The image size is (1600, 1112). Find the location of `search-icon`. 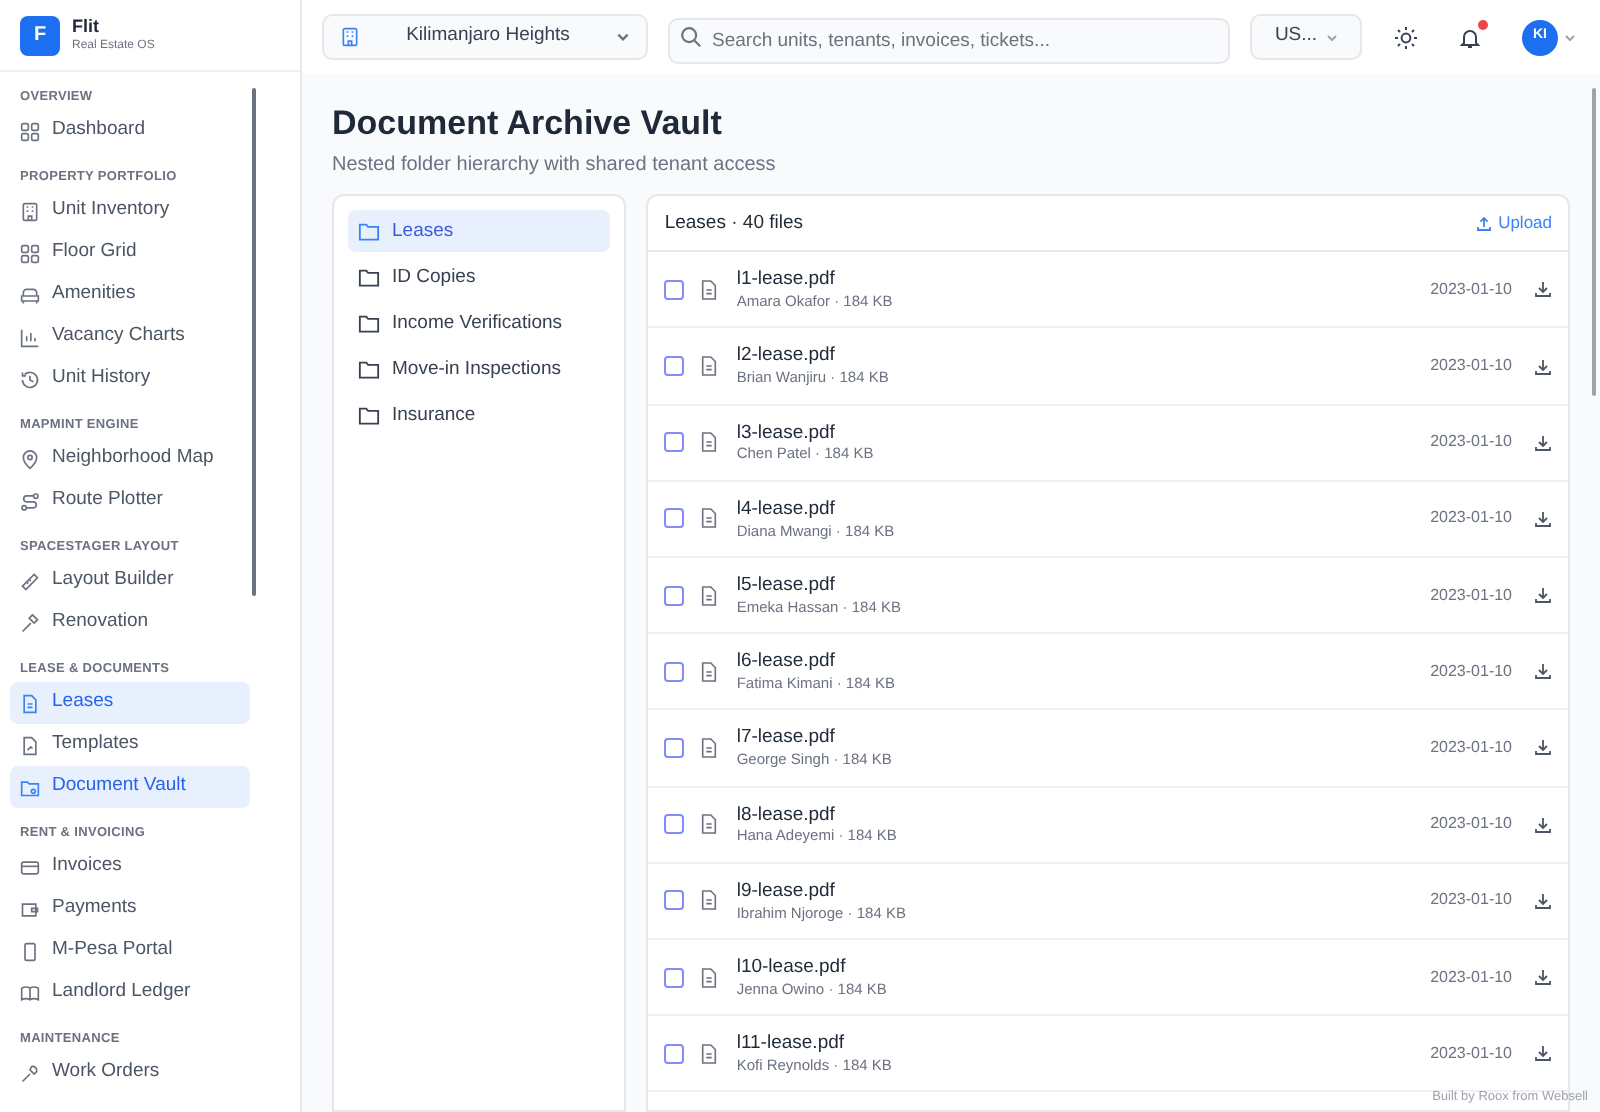

search-icon is located at coordinates (691, 37).